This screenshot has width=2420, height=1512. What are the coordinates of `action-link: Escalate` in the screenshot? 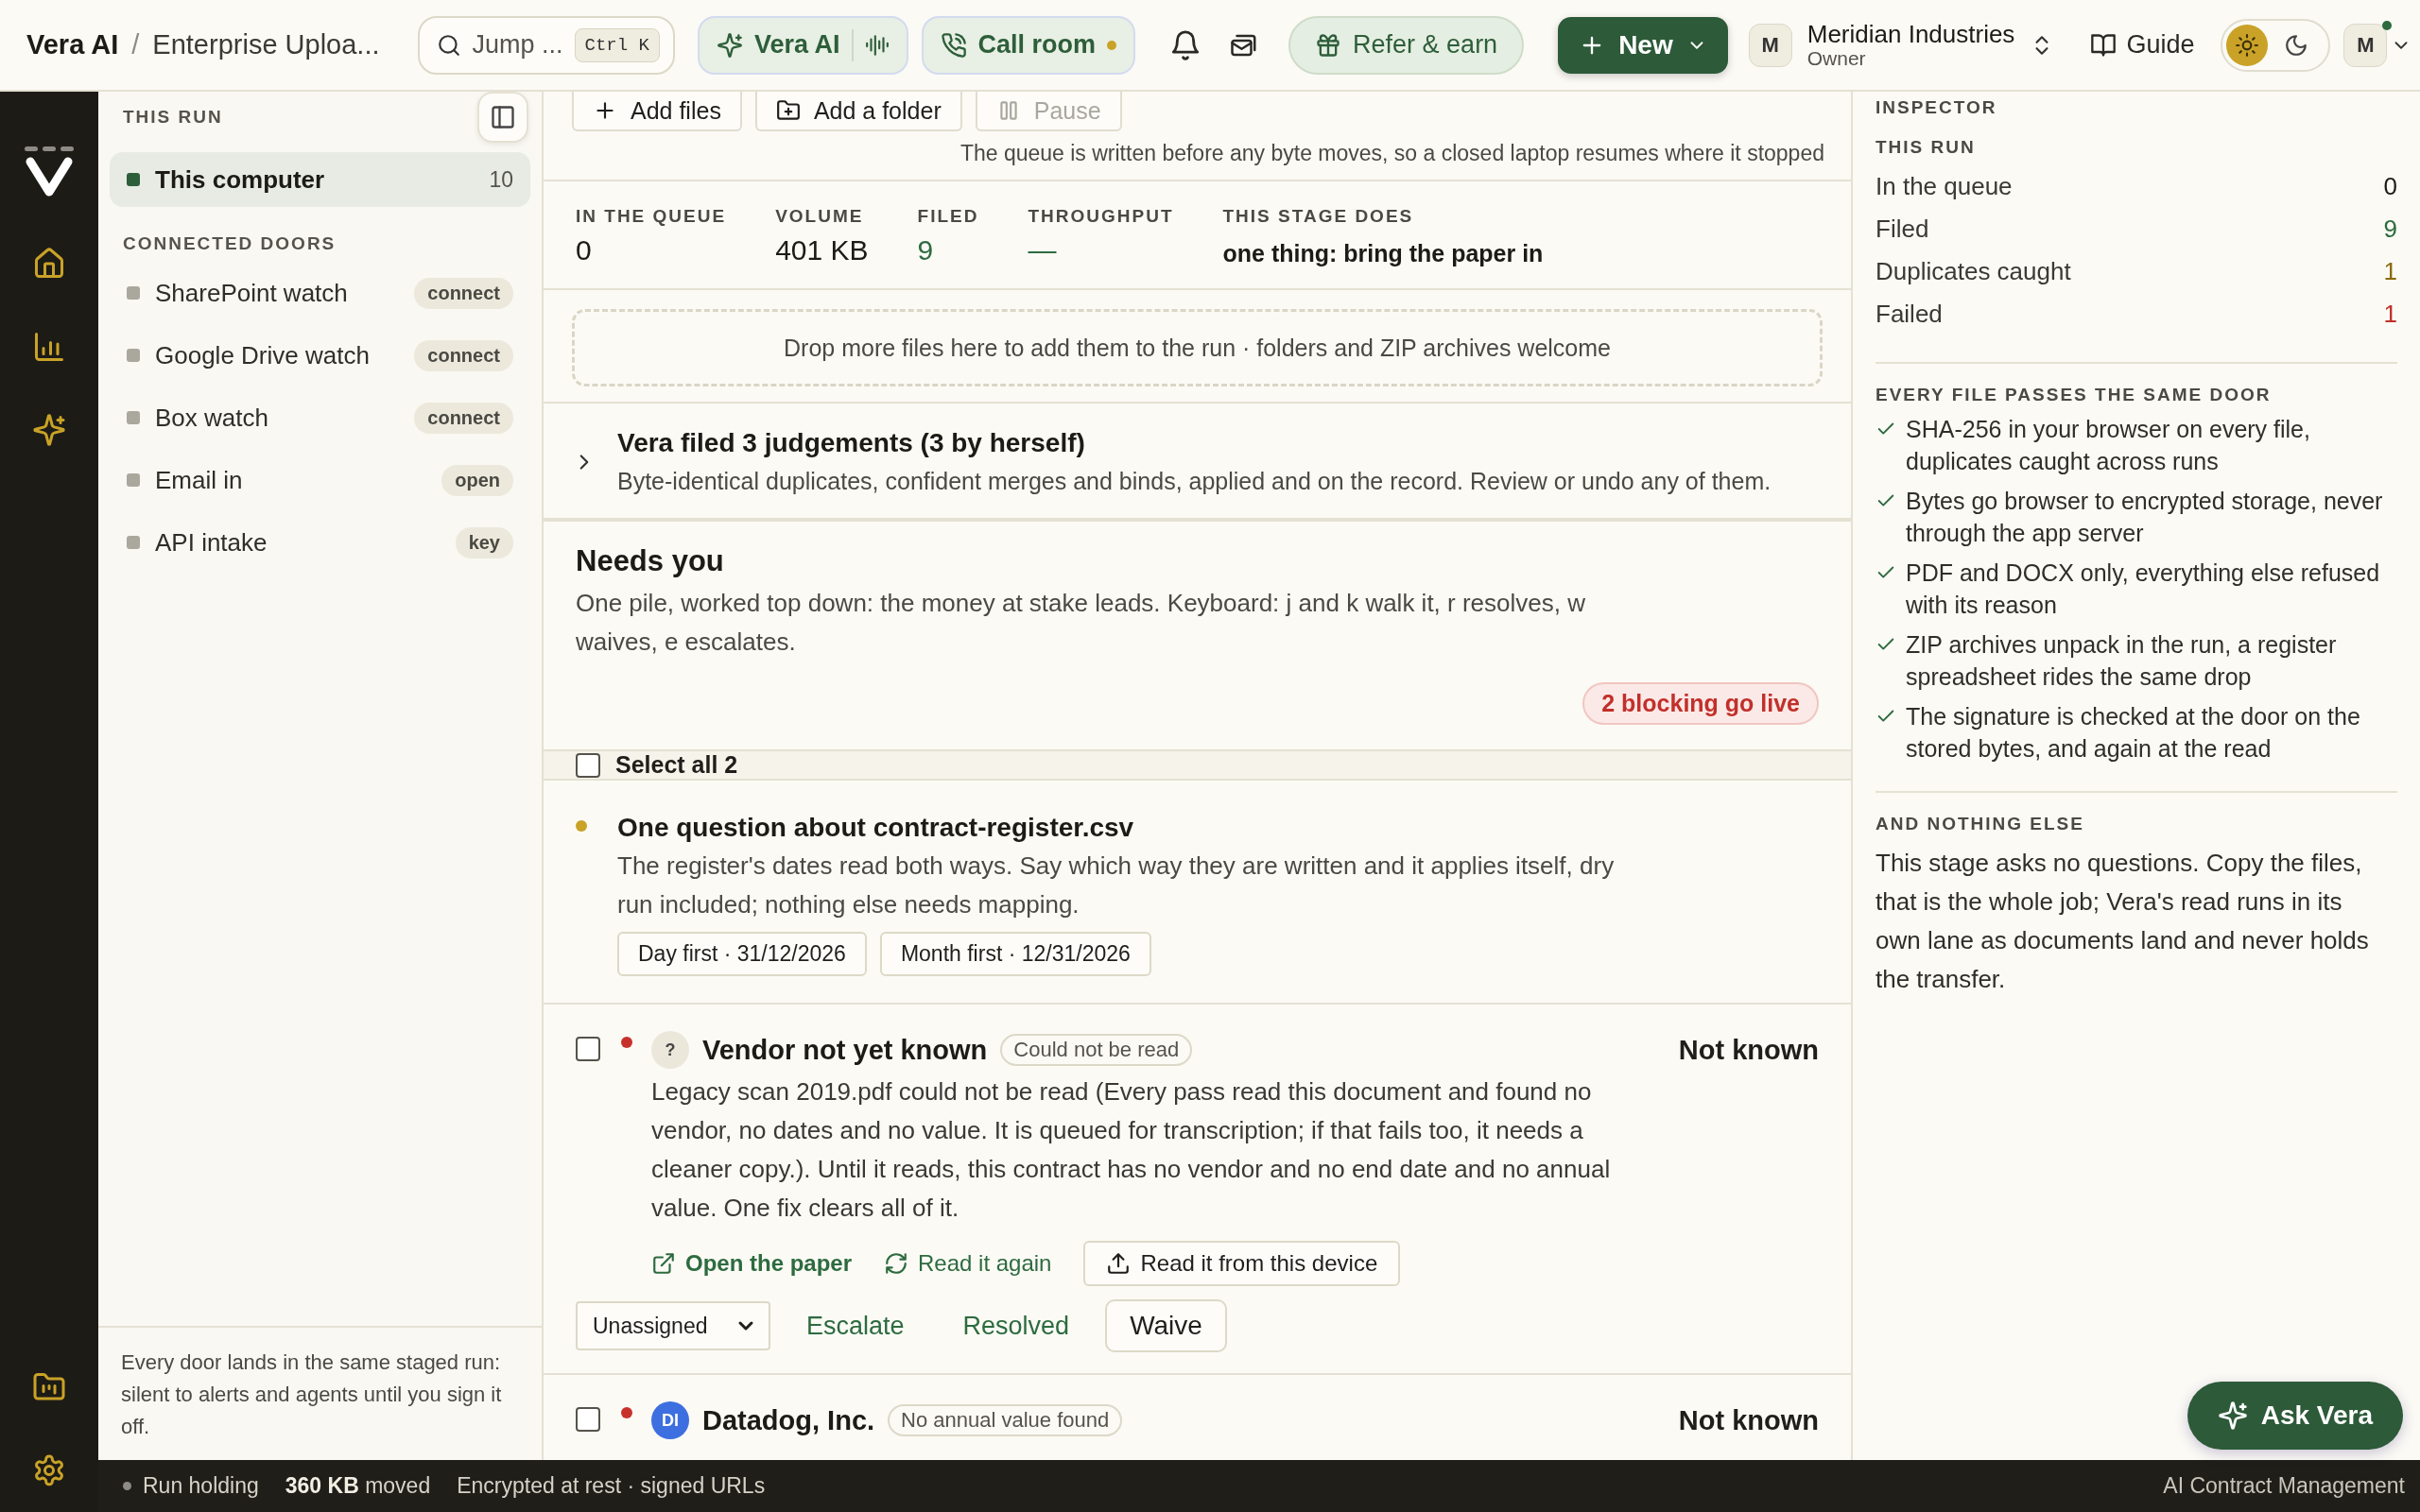 It's located at (856, 1326).